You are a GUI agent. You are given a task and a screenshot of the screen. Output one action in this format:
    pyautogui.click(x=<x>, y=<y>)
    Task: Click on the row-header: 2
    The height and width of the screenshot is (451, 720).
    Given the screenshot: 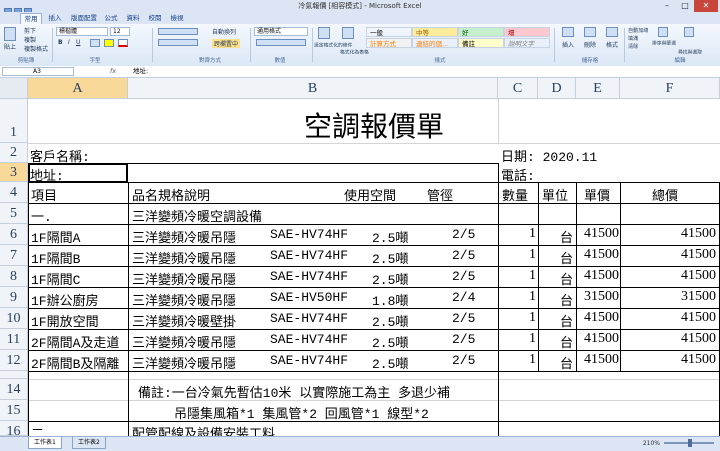 What is the action you would take?
    pyautogui.click(x=14, y=153)
    